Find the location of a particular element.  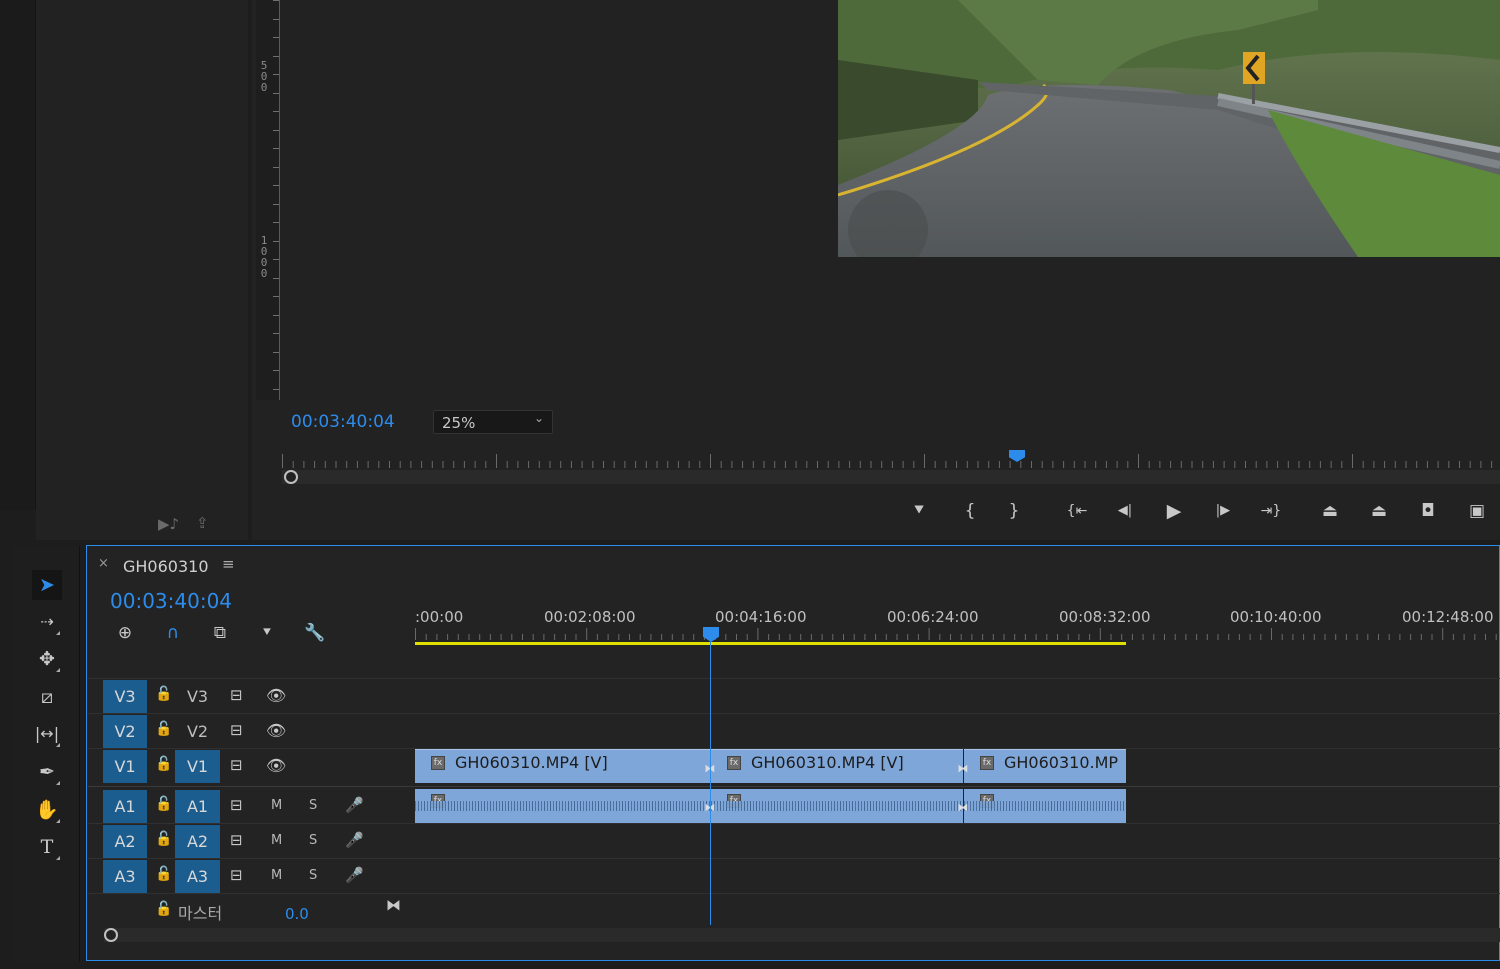

slip-tool-icon: |↔| is located at coordinates (47, 734).